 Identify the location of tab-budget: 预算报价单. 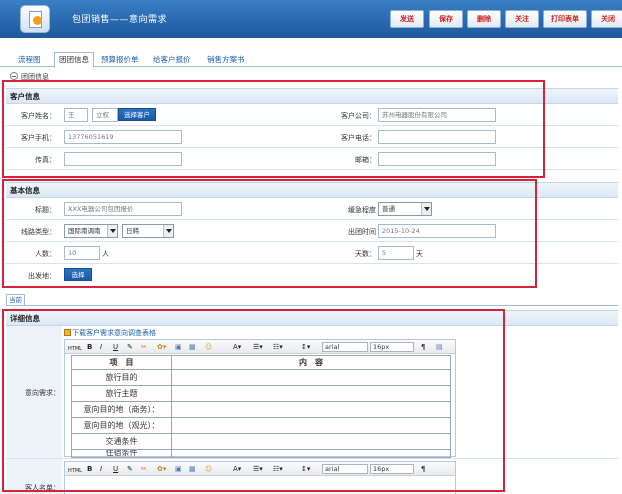
(120, 60).